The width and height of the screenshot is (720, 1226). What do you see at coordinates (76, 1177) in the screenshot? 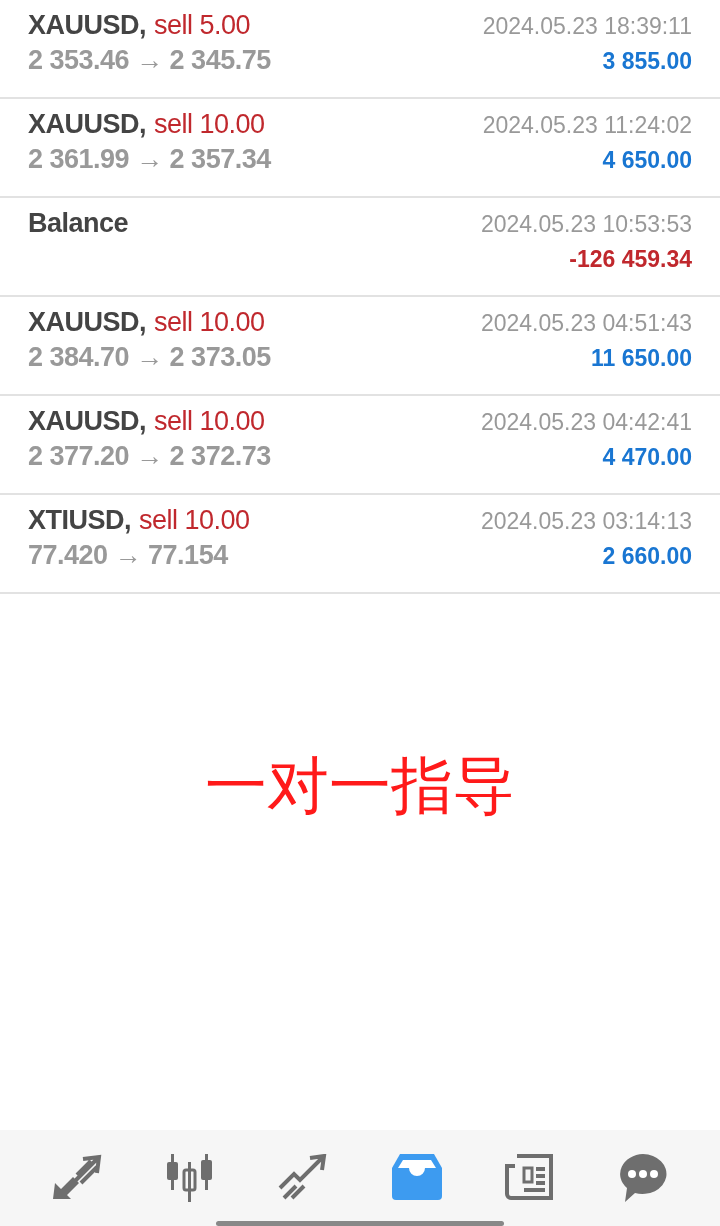
I see `arrows-icon` at bounding box center [76, 1177].